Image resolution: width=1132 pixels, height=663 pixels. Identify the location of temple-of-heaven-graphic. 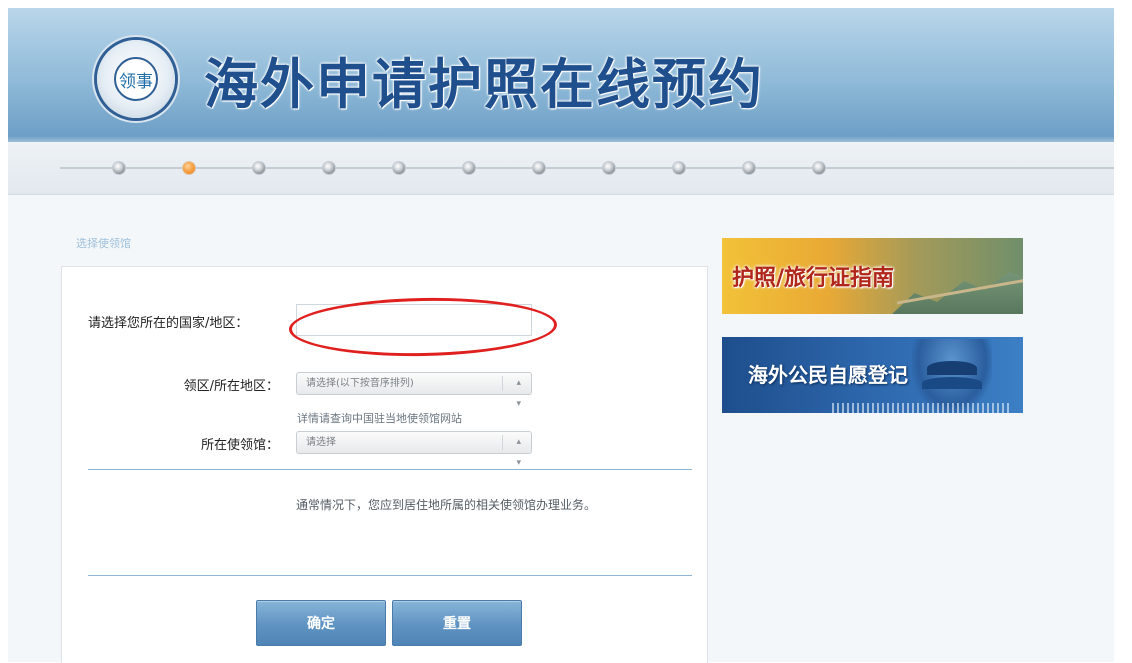
(952, 376).